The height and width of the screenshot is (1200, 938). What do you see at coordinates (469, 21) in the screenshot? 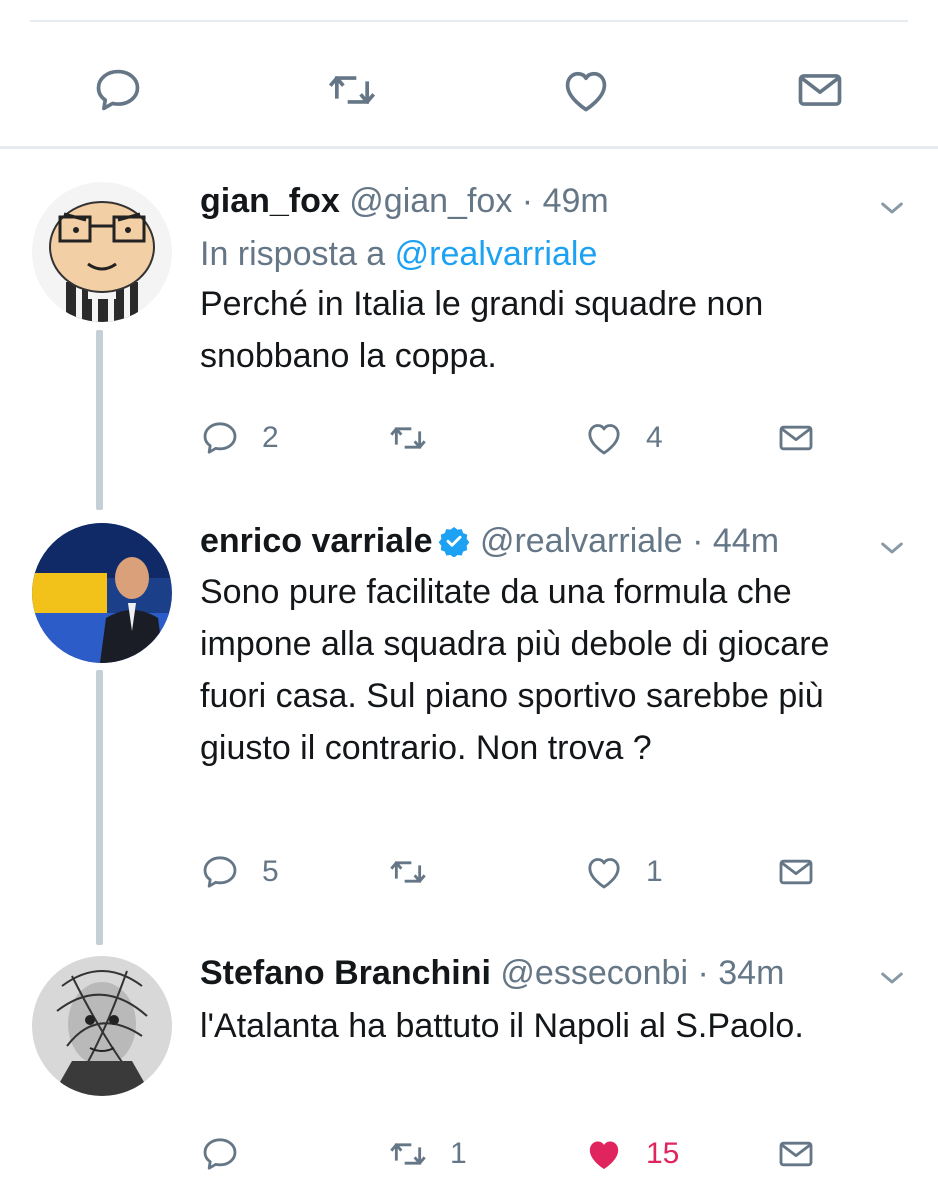
I see `top-divider` at bounding box center [469, 21].